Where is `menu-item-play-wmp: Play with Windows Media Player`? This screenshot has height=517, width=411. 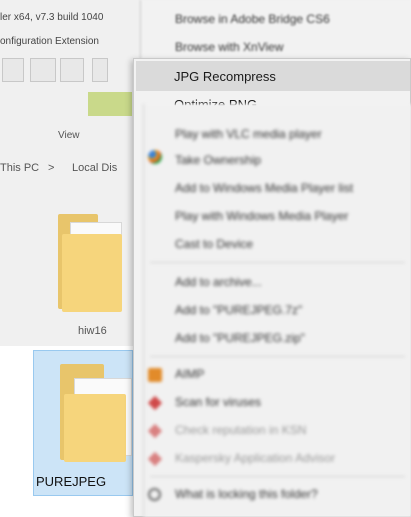
menu-item-play-wmp: Play with Windows Media Player is located at coordinates (261, 216).